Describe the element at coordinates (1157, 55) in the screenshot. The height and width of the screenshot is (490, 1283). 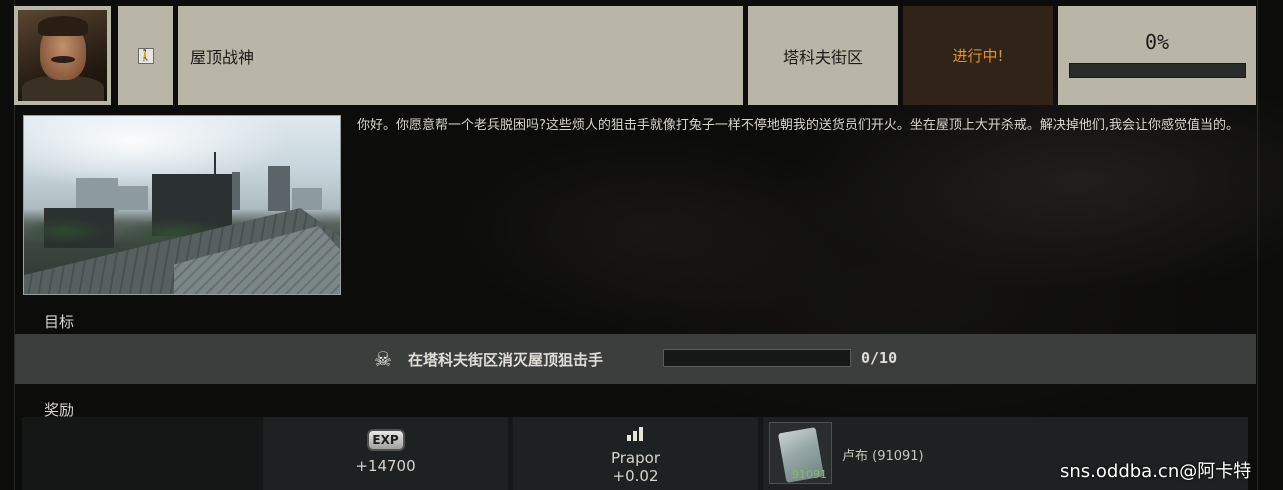
I see `quest-progress: 0%` at that location.